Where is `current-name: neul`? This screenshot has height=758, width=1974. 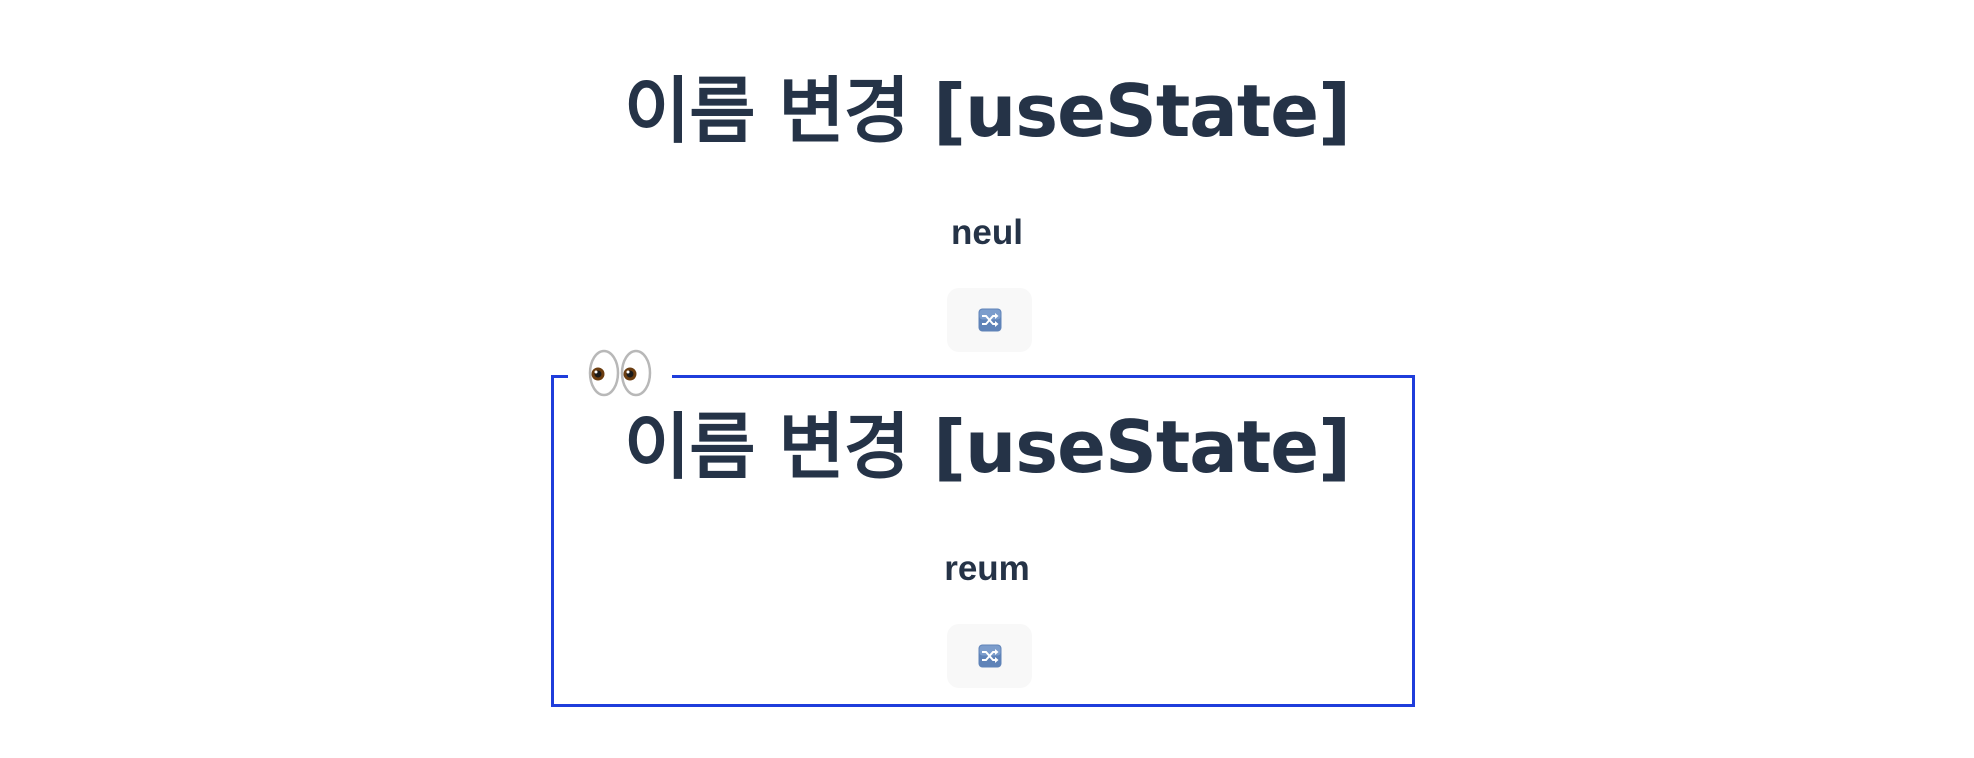 current-name: neul is located at coordinates (987, 232).